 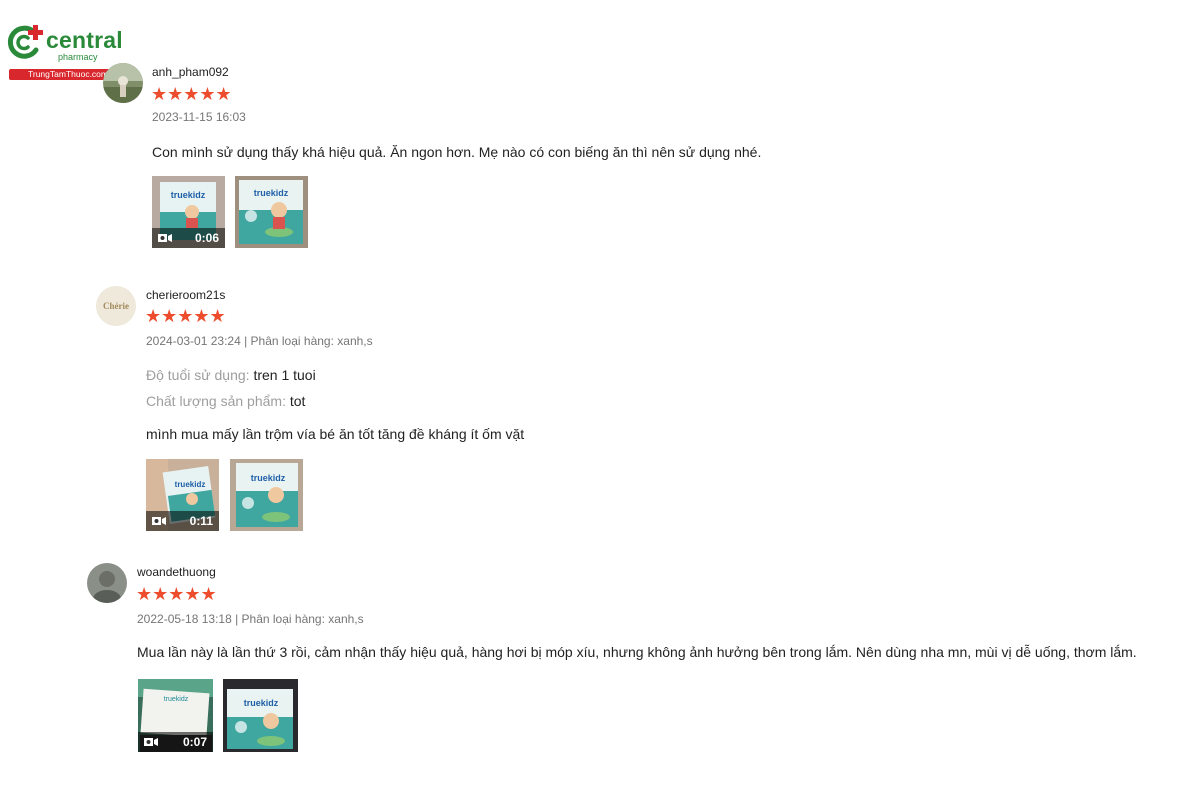 What do you see at coordinates (84, 40) in the screenshot?
I see `logo-brand-text: central` at bounding box center [84, 40].